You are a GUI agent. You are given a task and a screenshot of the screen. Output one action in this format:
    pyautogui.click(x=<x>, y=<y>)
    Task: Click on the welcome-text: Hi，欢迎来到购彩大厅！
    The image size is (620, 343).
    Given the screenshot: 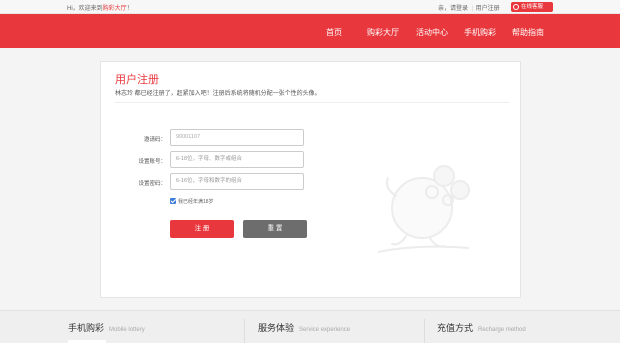 What is the action you would take?
    pyautogui.click(x=100, y=7)
    